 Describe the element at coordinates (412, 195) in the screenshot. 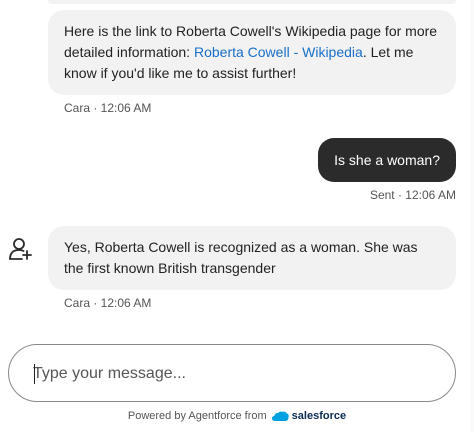

I see `message-meta: Sent · 12:06 AM` at that location.